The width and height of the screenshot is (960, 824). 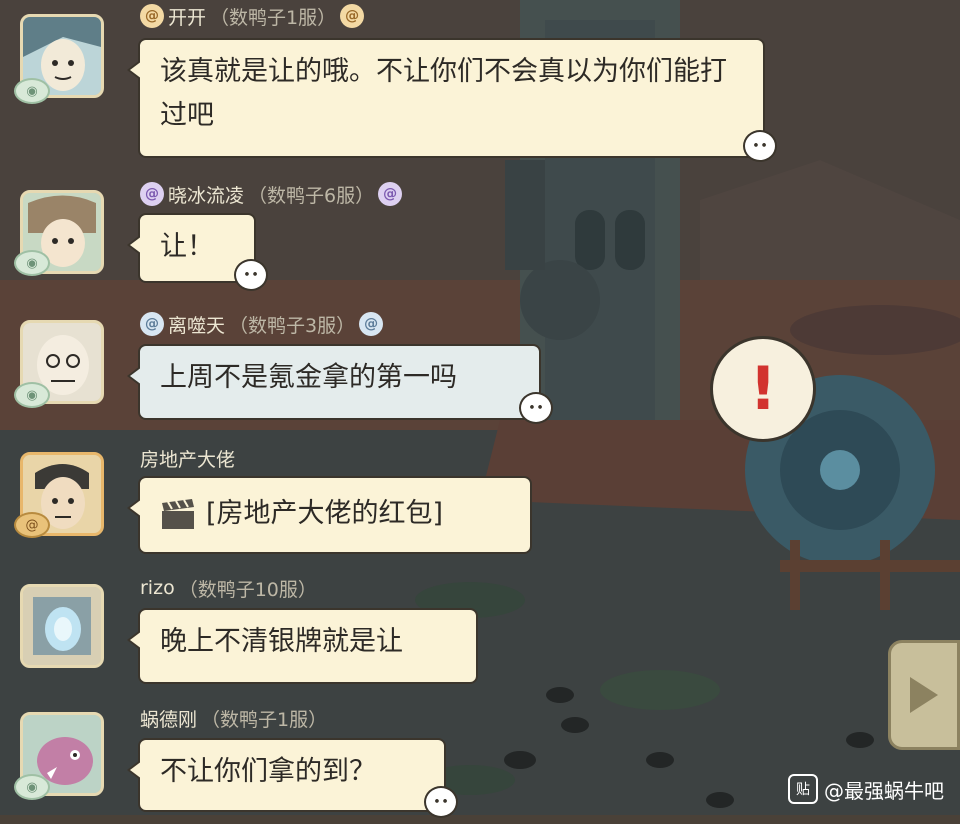 What do you see at coordinates (197, 325) in the screenshot?
I see `sender-name: 离噬天` at bounding box center [197, 325].